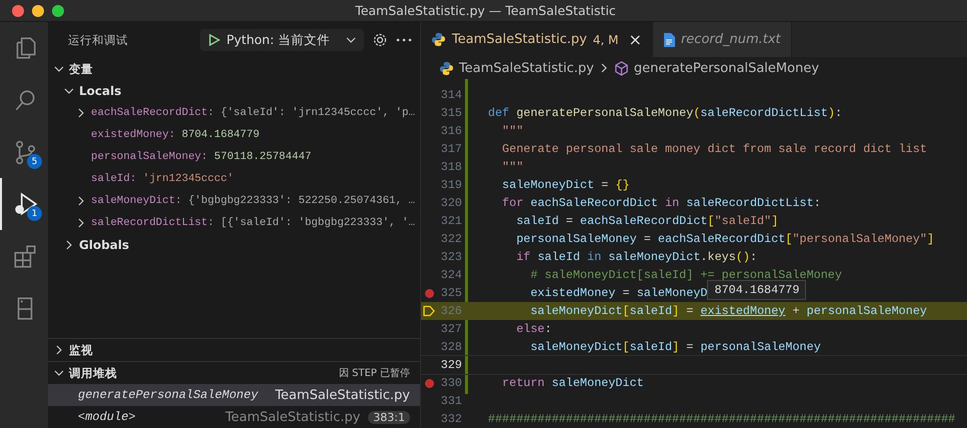 The width and height of the screenshot is (967, 428). What do you see at coordinates (380, 40) in the screenshot?
I see `settings-icon` at bounding box center [380, 40].